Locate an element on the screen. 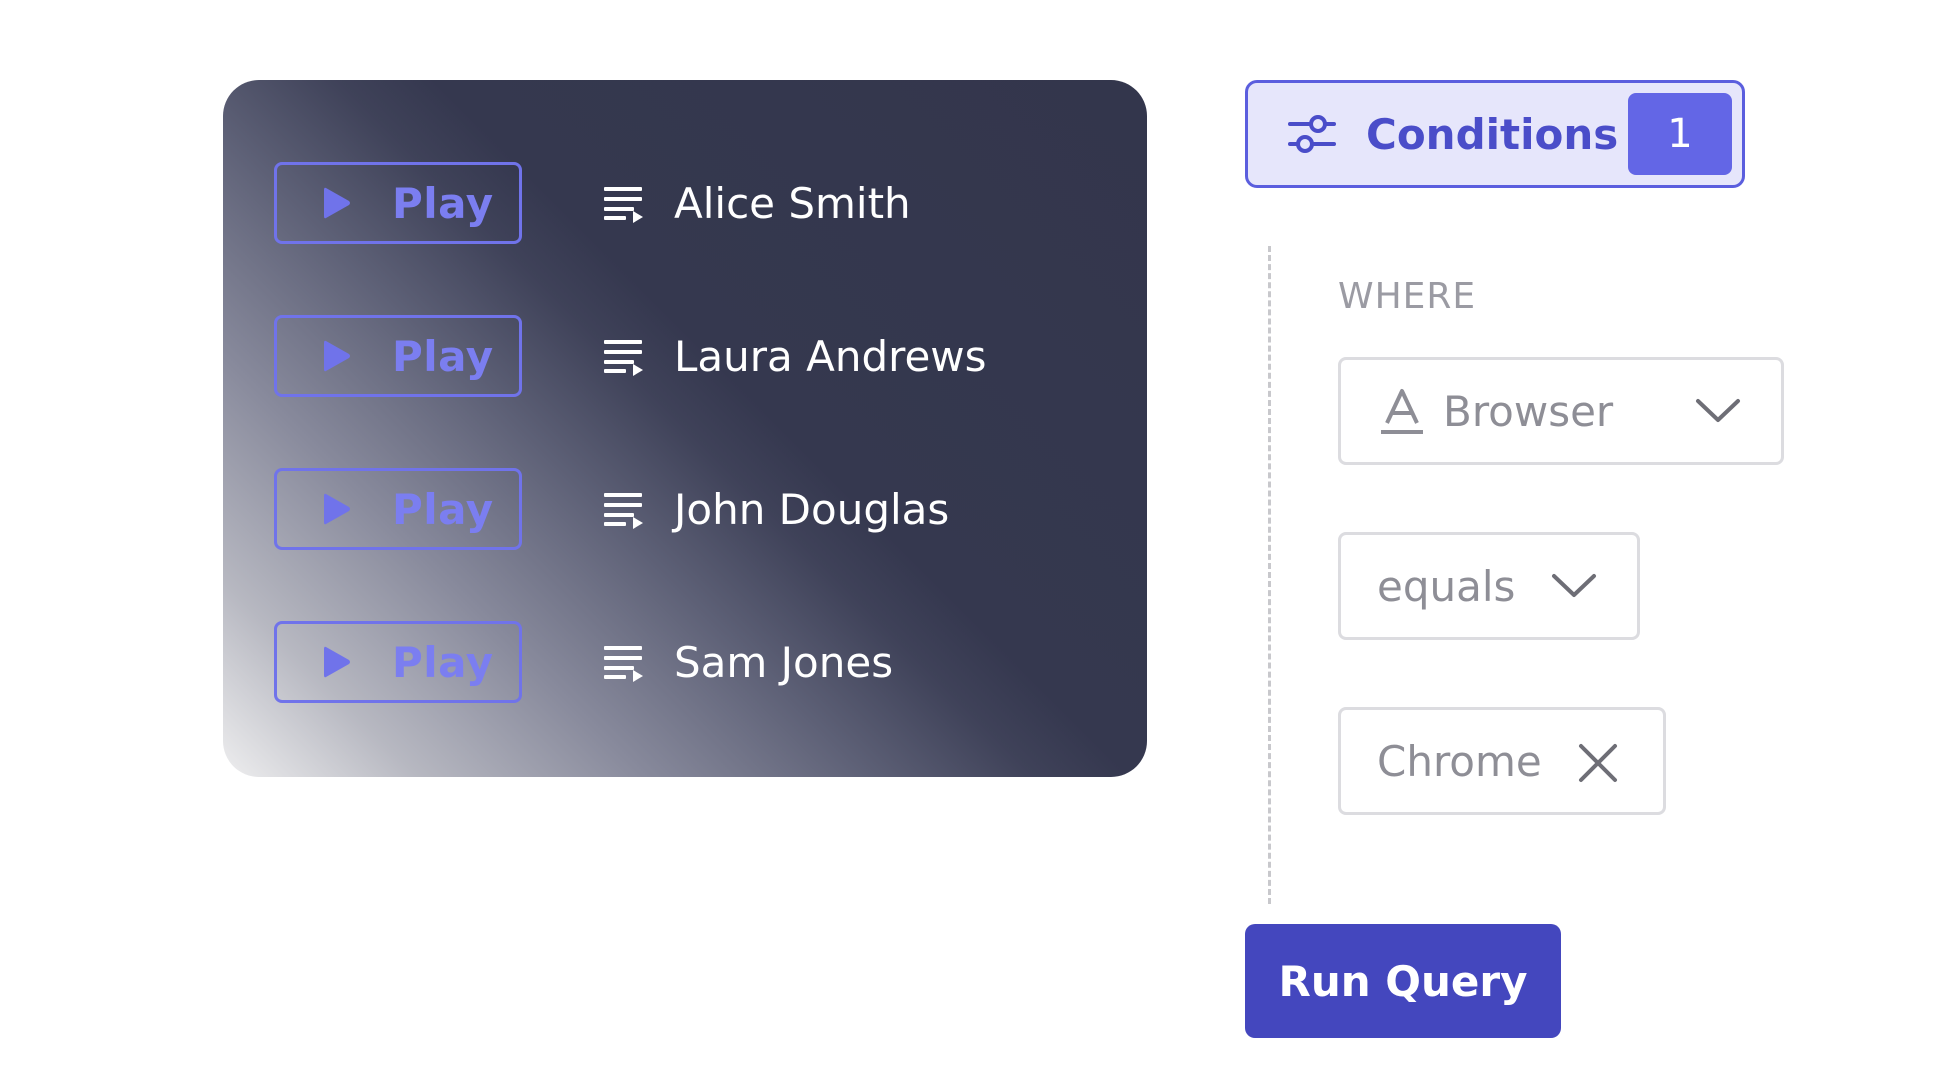 This screenshot has height=1091, width=1950. operator-select: equals is located at coordinates (1489, 586).